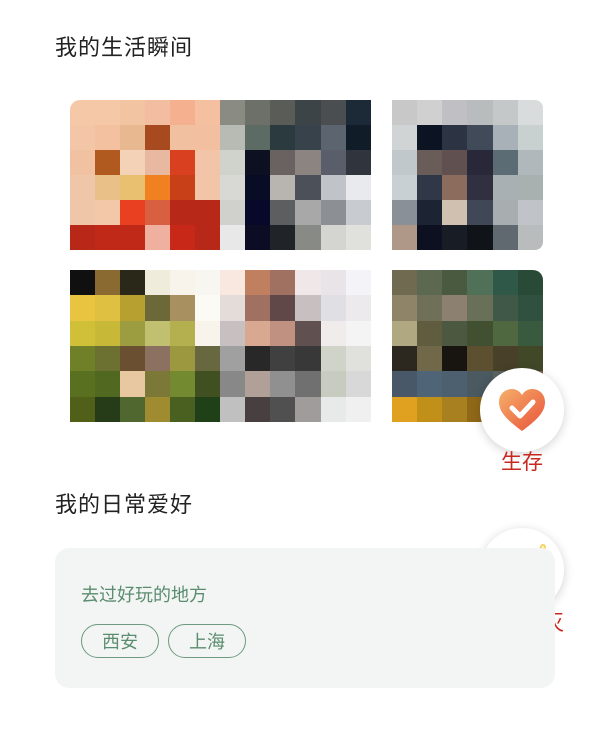 The width and height of the screenshot is (611, 732). Describe the element at coordinates (120, 641) in the screenshot. I see `place-tag-xian: 西安` at that location.